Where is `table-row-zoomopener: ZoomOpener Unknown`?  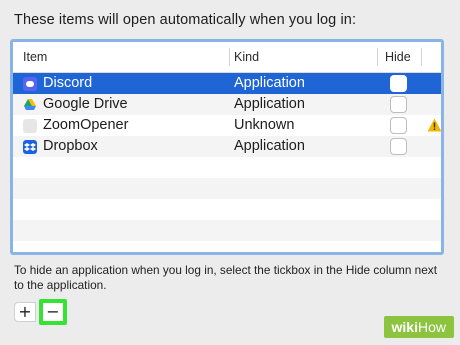
table-row-zoomopener: ZoomOpener Unknown is located at coordinates (227, 125).